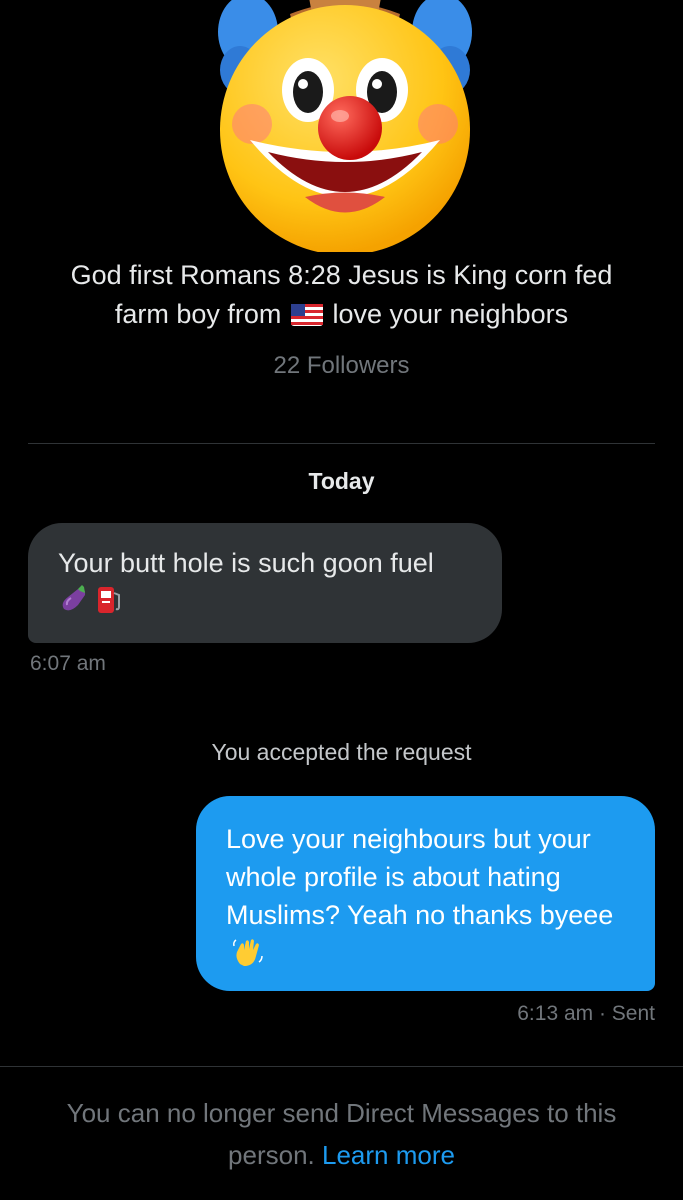 The image size is (683, 1200). What do you see at coordinates (341, 443) in the screenshot?
I see `profile-divider` at bounding box center [341, 443].